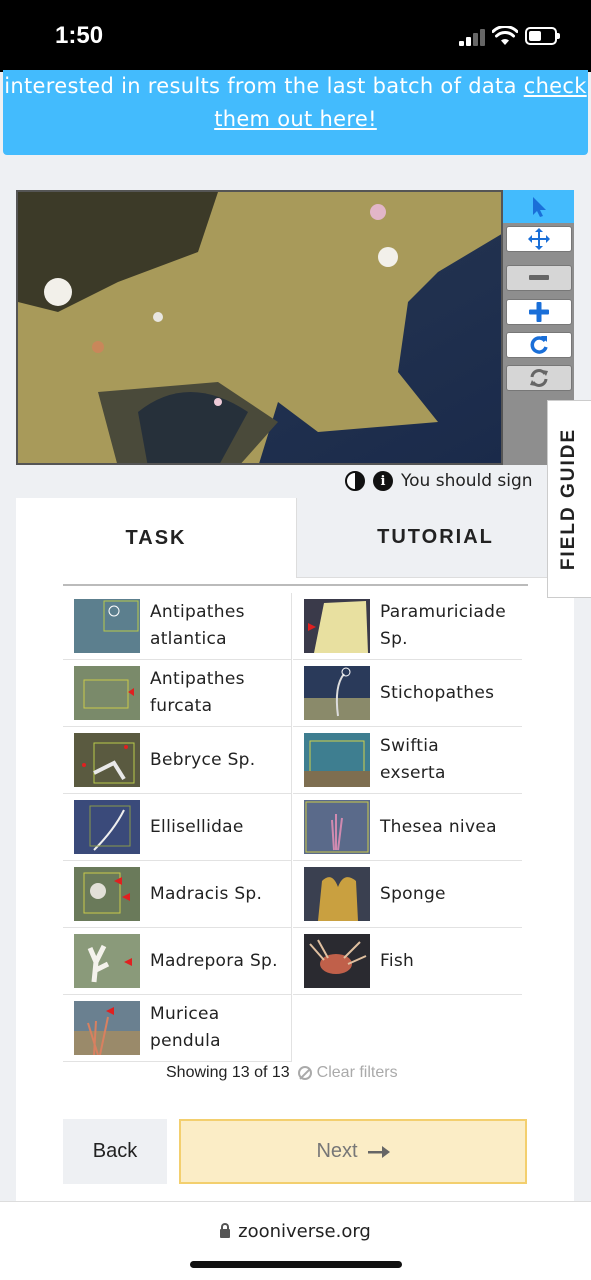 The width and height of the screenshot is (591, 1280). What do you see at coordinates (474, 37) in the screenshot?
I see `cellular-signal-icon` at bounding box center [474, 37].